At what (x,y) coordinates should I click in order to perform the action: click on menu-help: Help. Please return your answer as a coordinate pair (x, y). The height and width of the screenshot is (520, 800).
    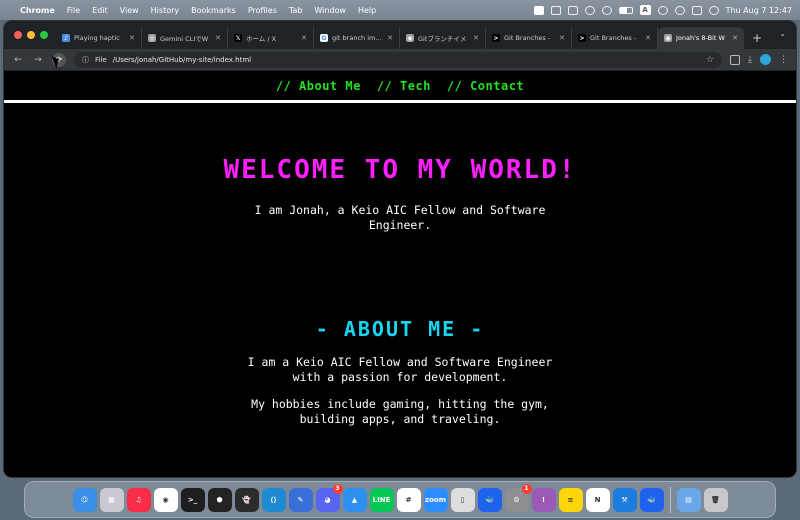
    Looking at the image, I should click on (367, 10).